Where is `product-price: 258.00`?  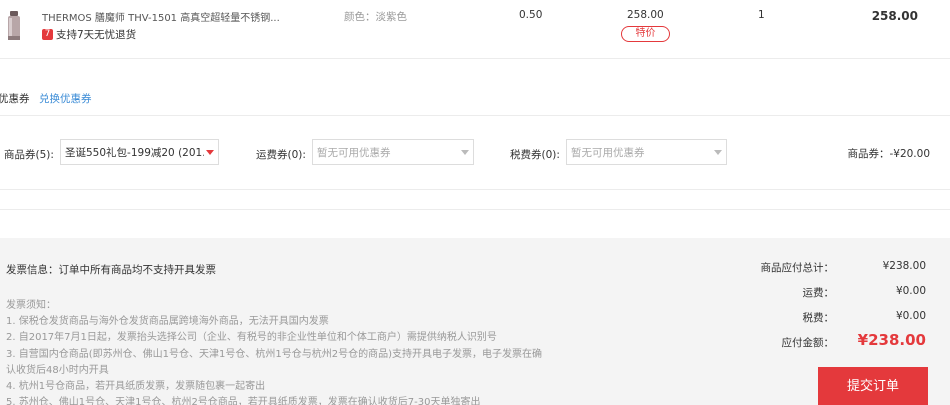
product-price: 258.00 is located at coordinates (645, 15).